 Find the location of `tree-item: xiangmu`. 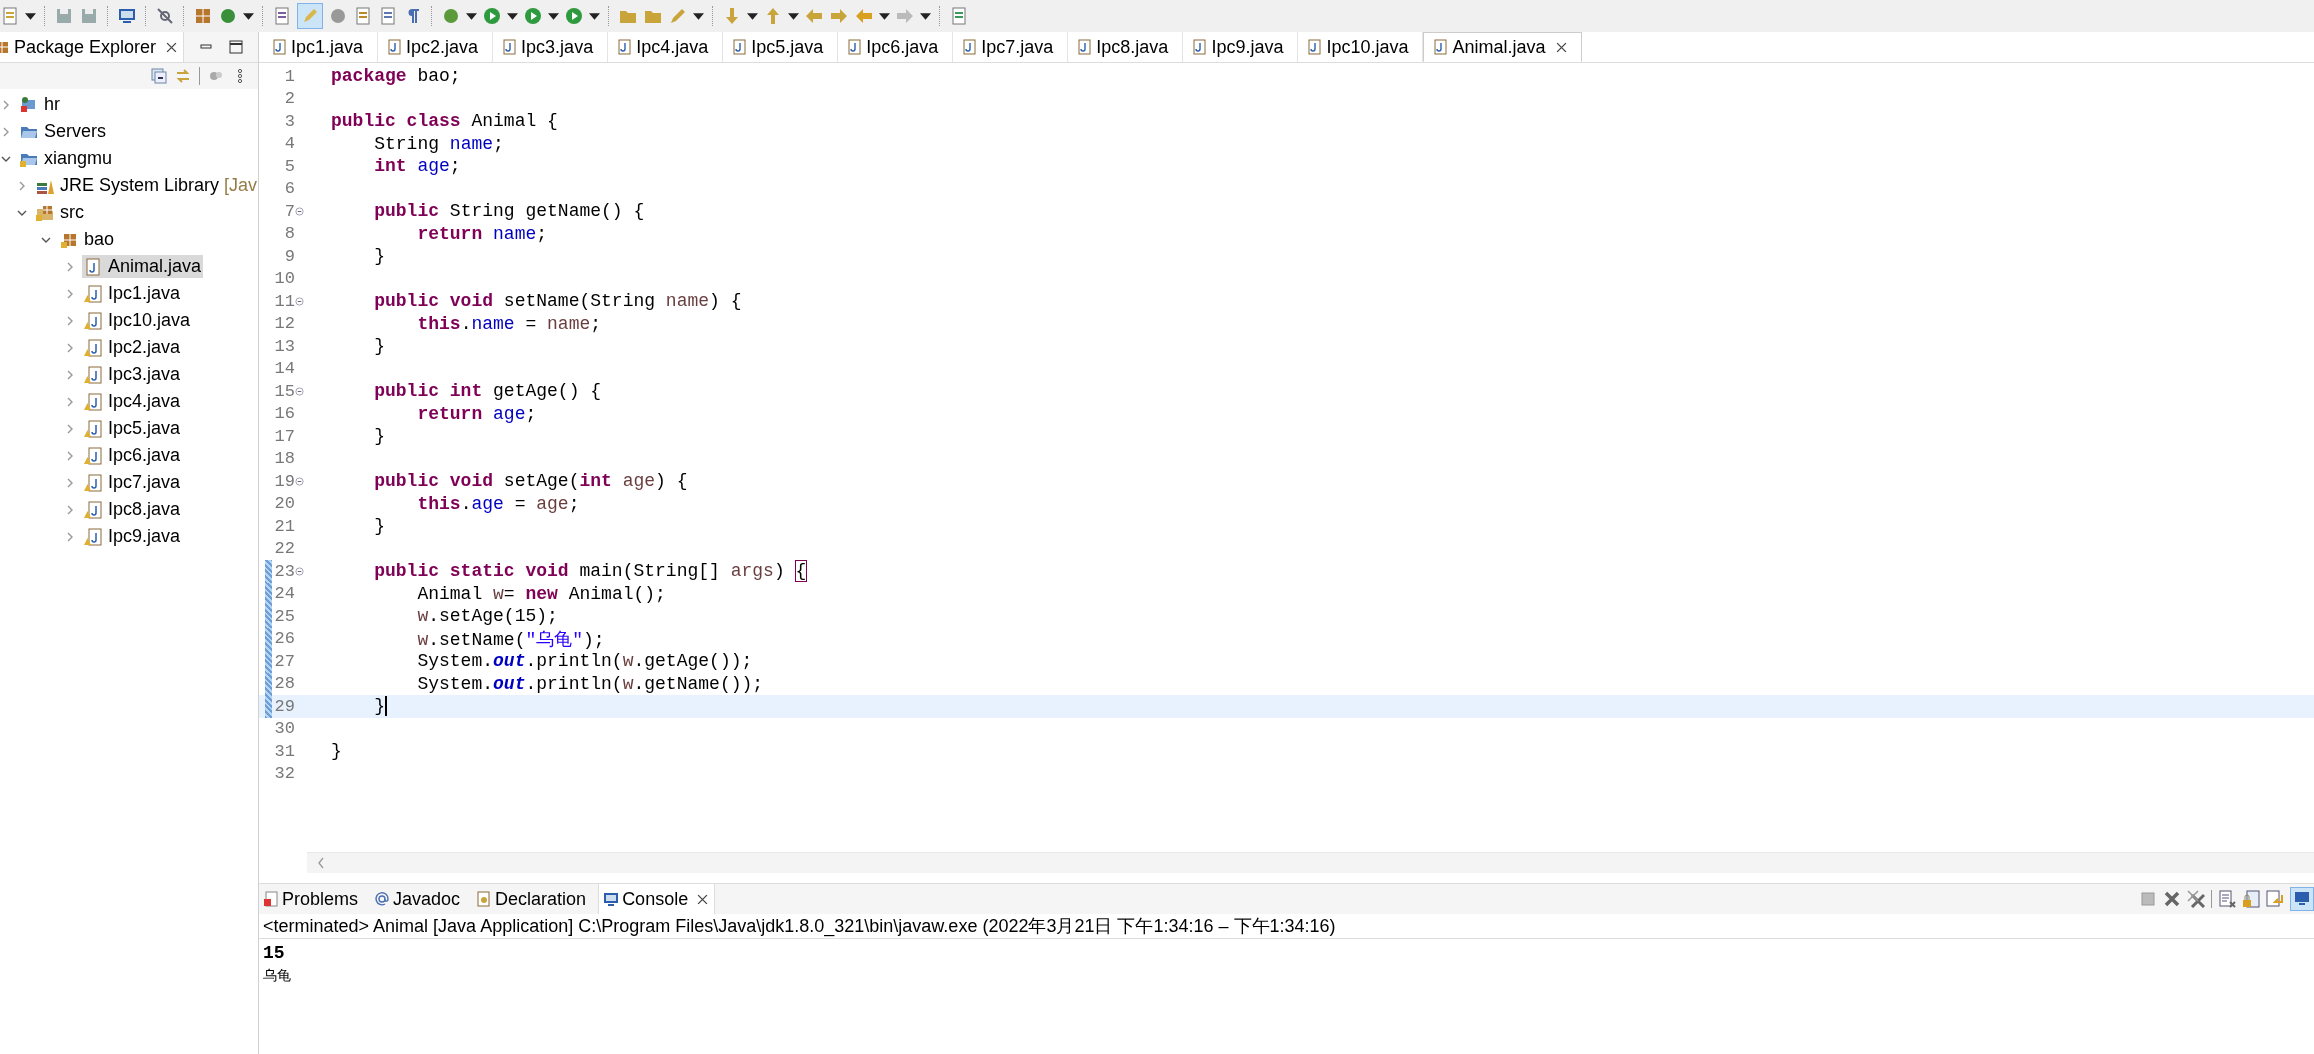

tree-item: xiangmu is located at coordinates (66, 158).